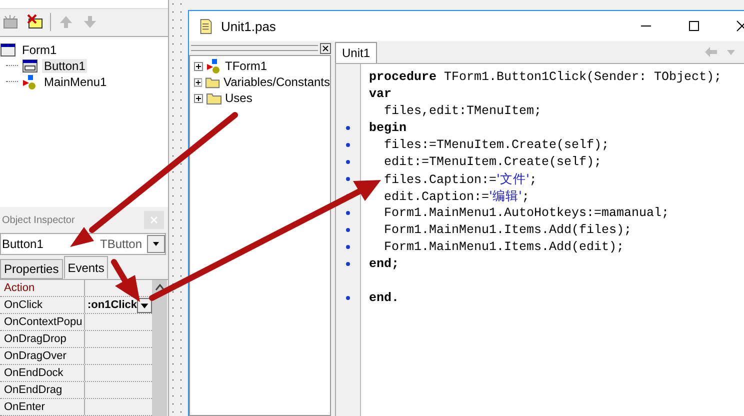  What do you see at coordinates (526, 213) in the screenshot?
I see `code-line: Form1.MainMenu1.AutoHotkeys:=mamanual;` at bounding box center [526, 213].